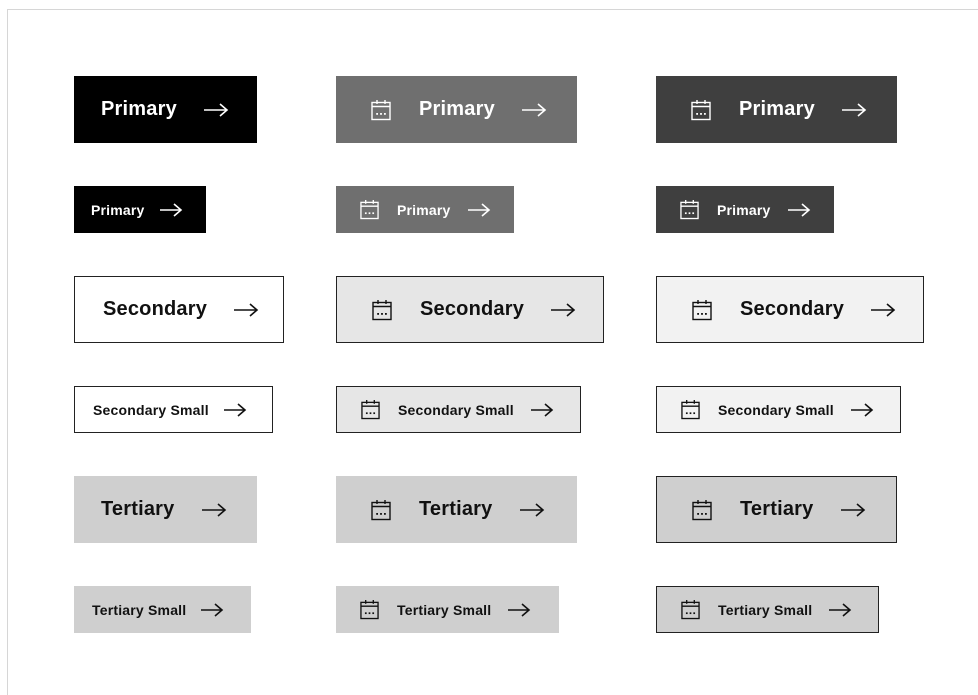 The height and width of the screenshot is (695, 978). I want to click on primary-small-button-with-icon-hover: Primary, so click(425, 209).